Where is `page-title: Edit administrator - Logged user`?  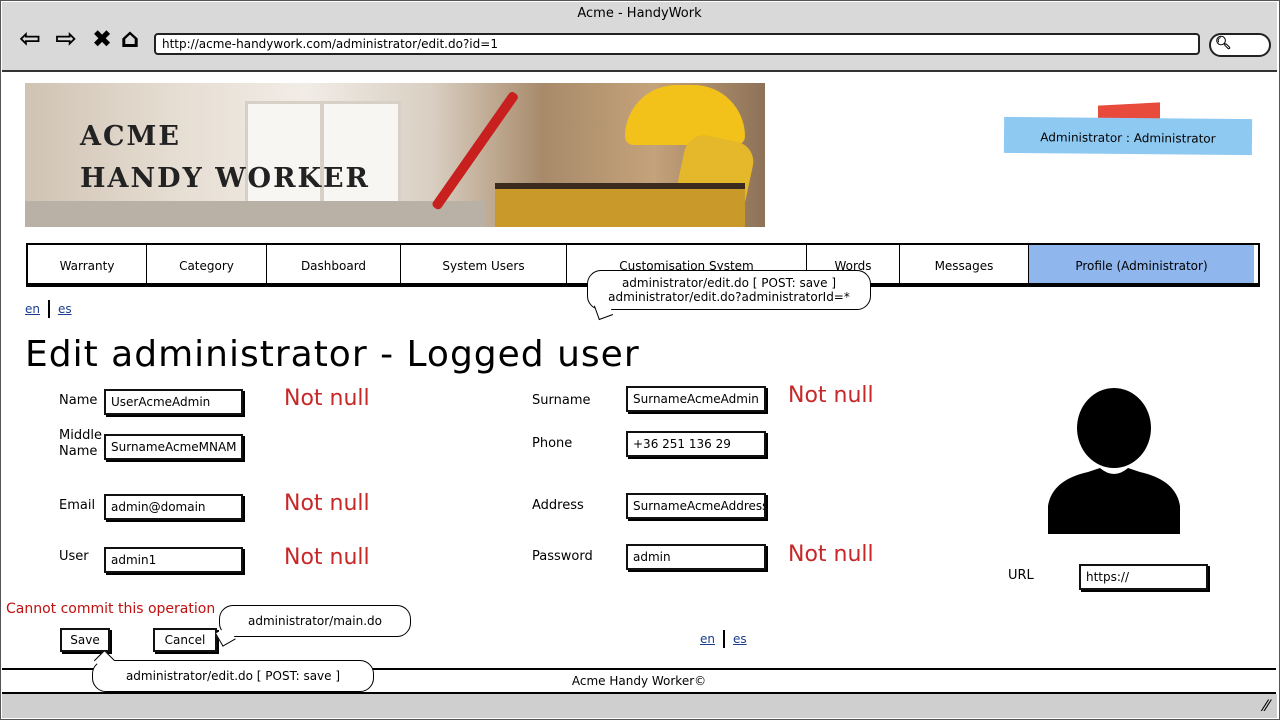 page-title: Edit administrator - Logged user is located at coordinates (332, 354).